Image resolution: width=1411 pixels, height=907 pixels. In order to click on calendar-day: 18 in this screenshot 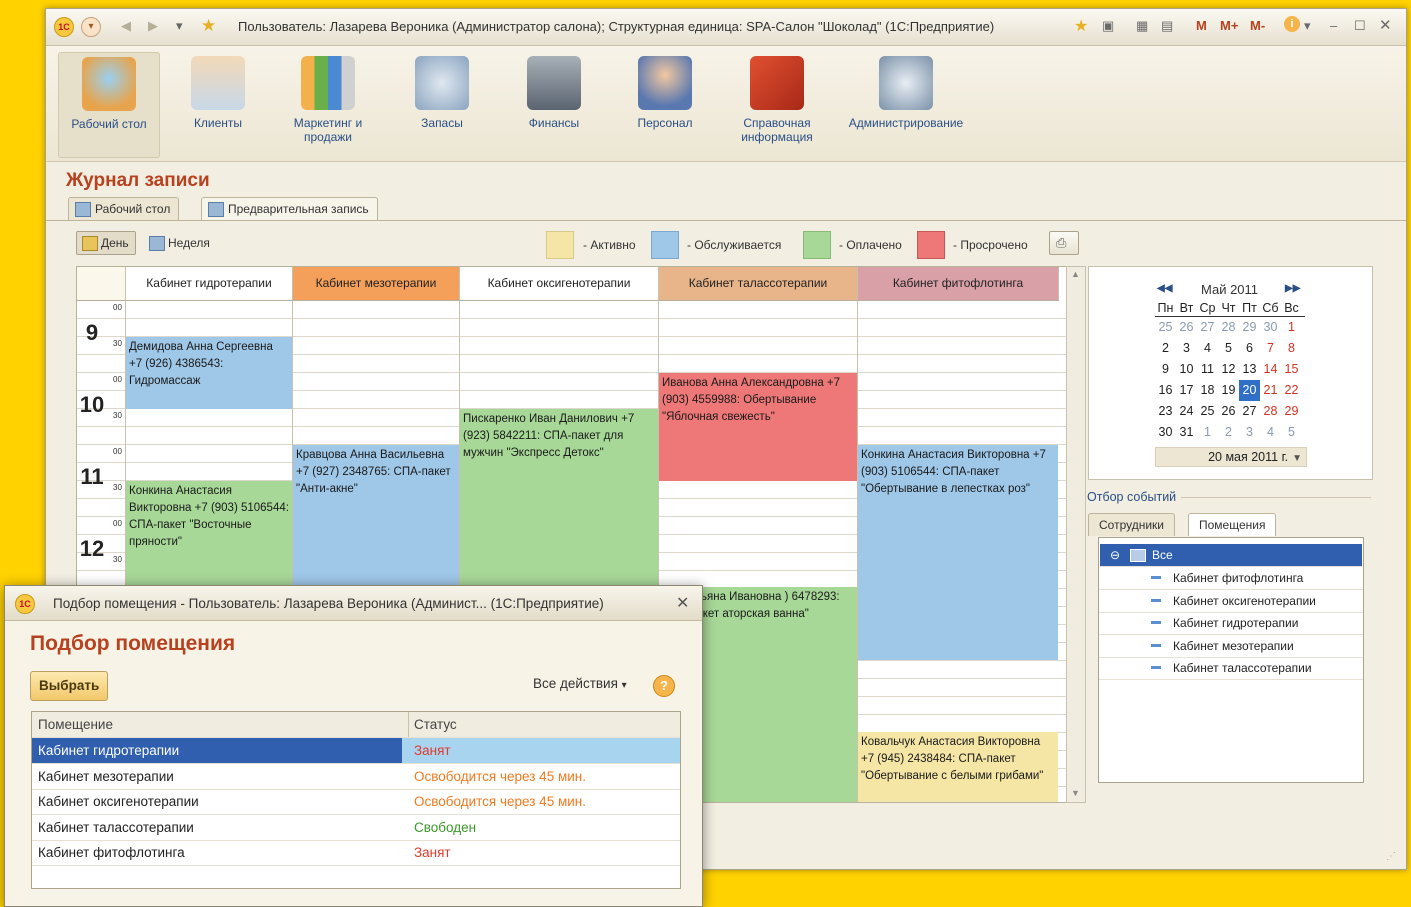, I will do `click(1207, 390)`.